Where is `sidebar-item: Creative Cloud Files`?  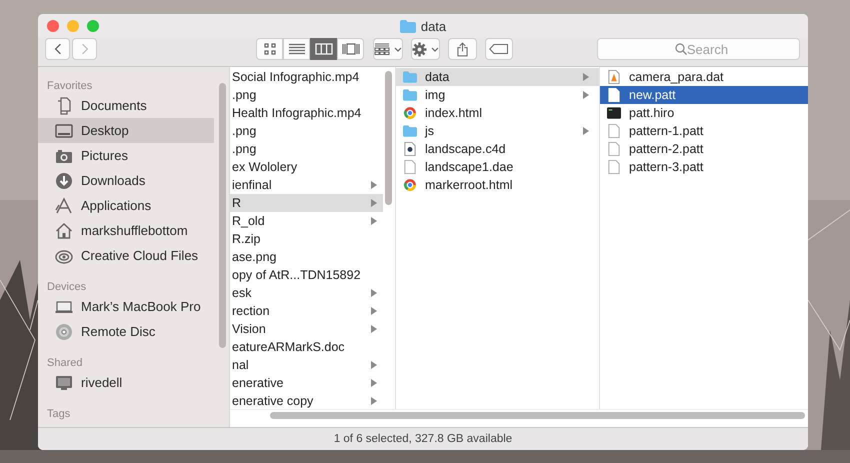 sidebar-item: Creative Cloud Files is located at coordinates (126, 255).